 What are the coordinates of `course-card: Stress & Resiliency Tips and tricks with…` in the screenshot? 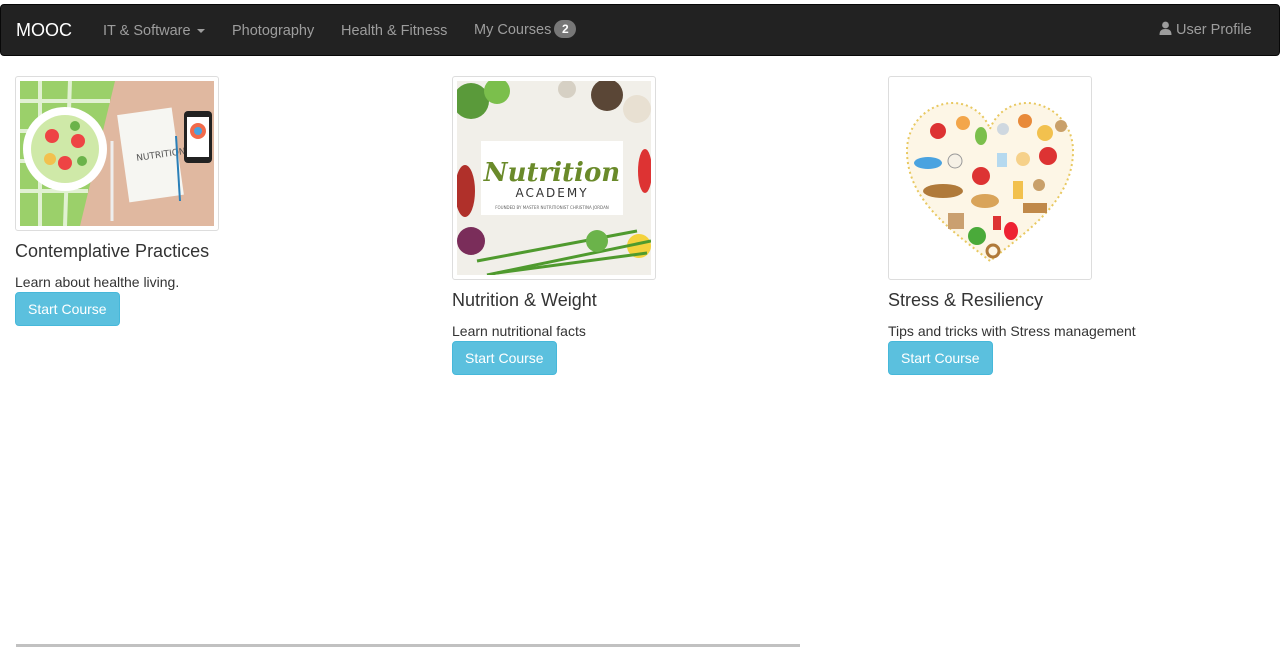 It's located at (1084, 225).